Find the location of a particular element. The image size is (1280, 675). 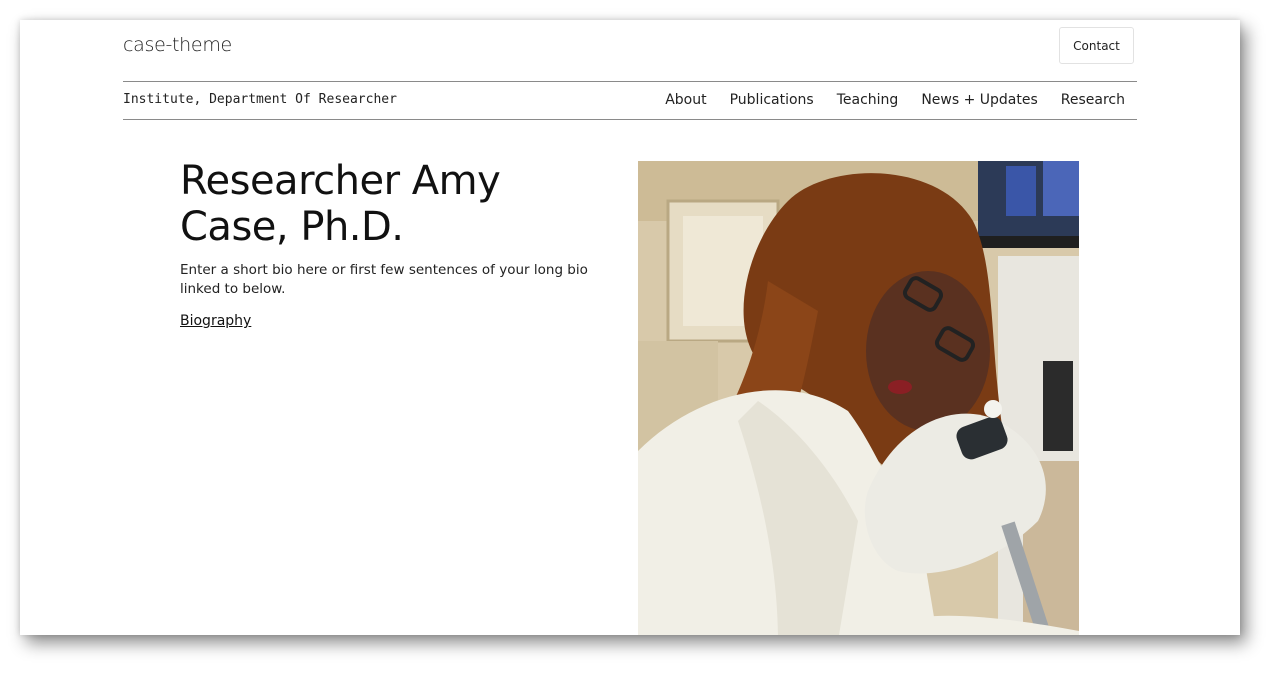

nav-item-teaching: Teaching is located at coordinates (868, 100).